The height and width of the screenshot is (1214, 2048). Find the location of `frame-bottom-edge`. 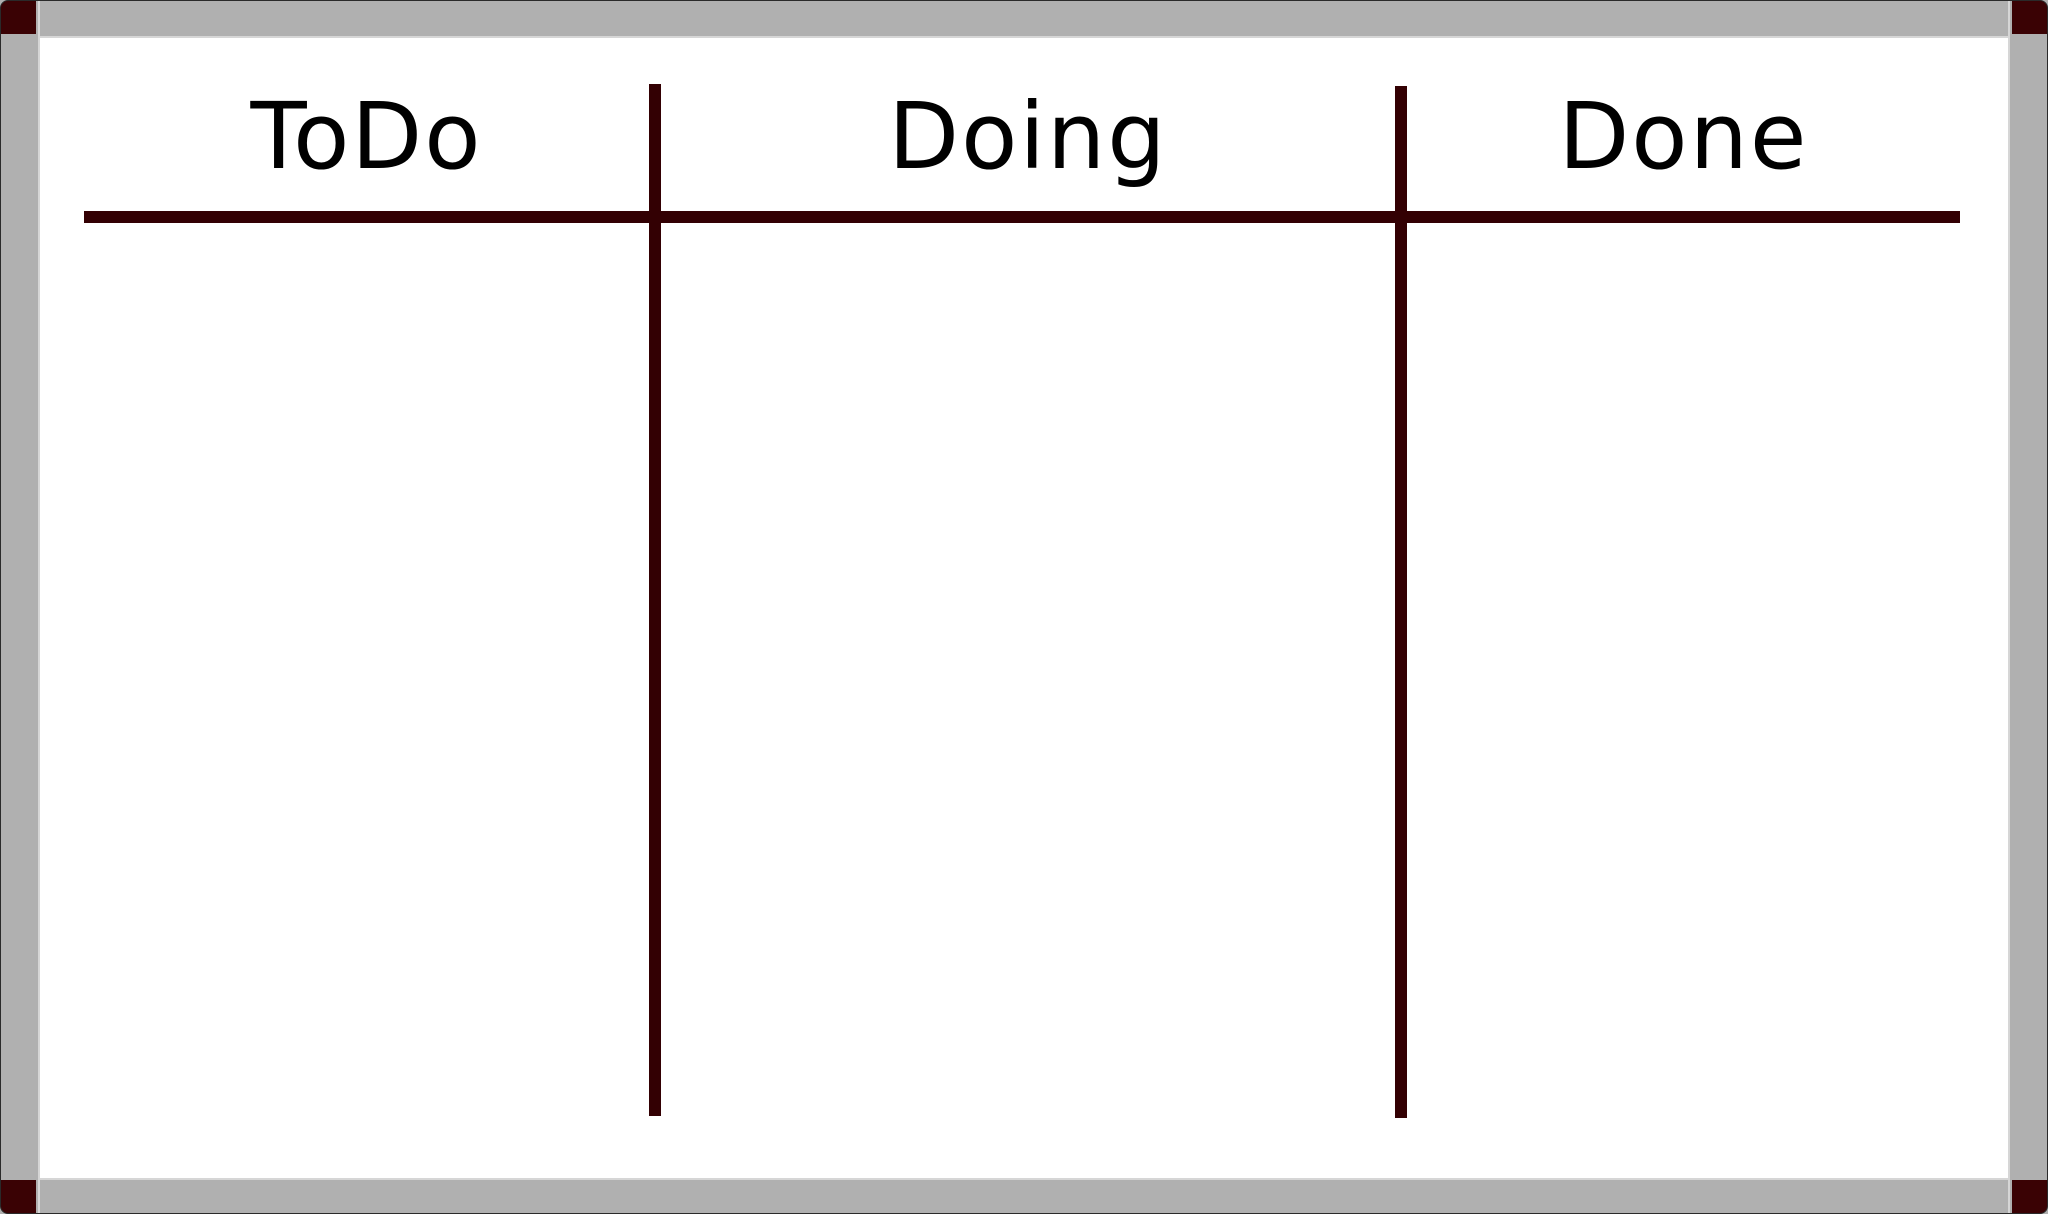

frame-bottom-edge is located at coordinates (1024, 1196).